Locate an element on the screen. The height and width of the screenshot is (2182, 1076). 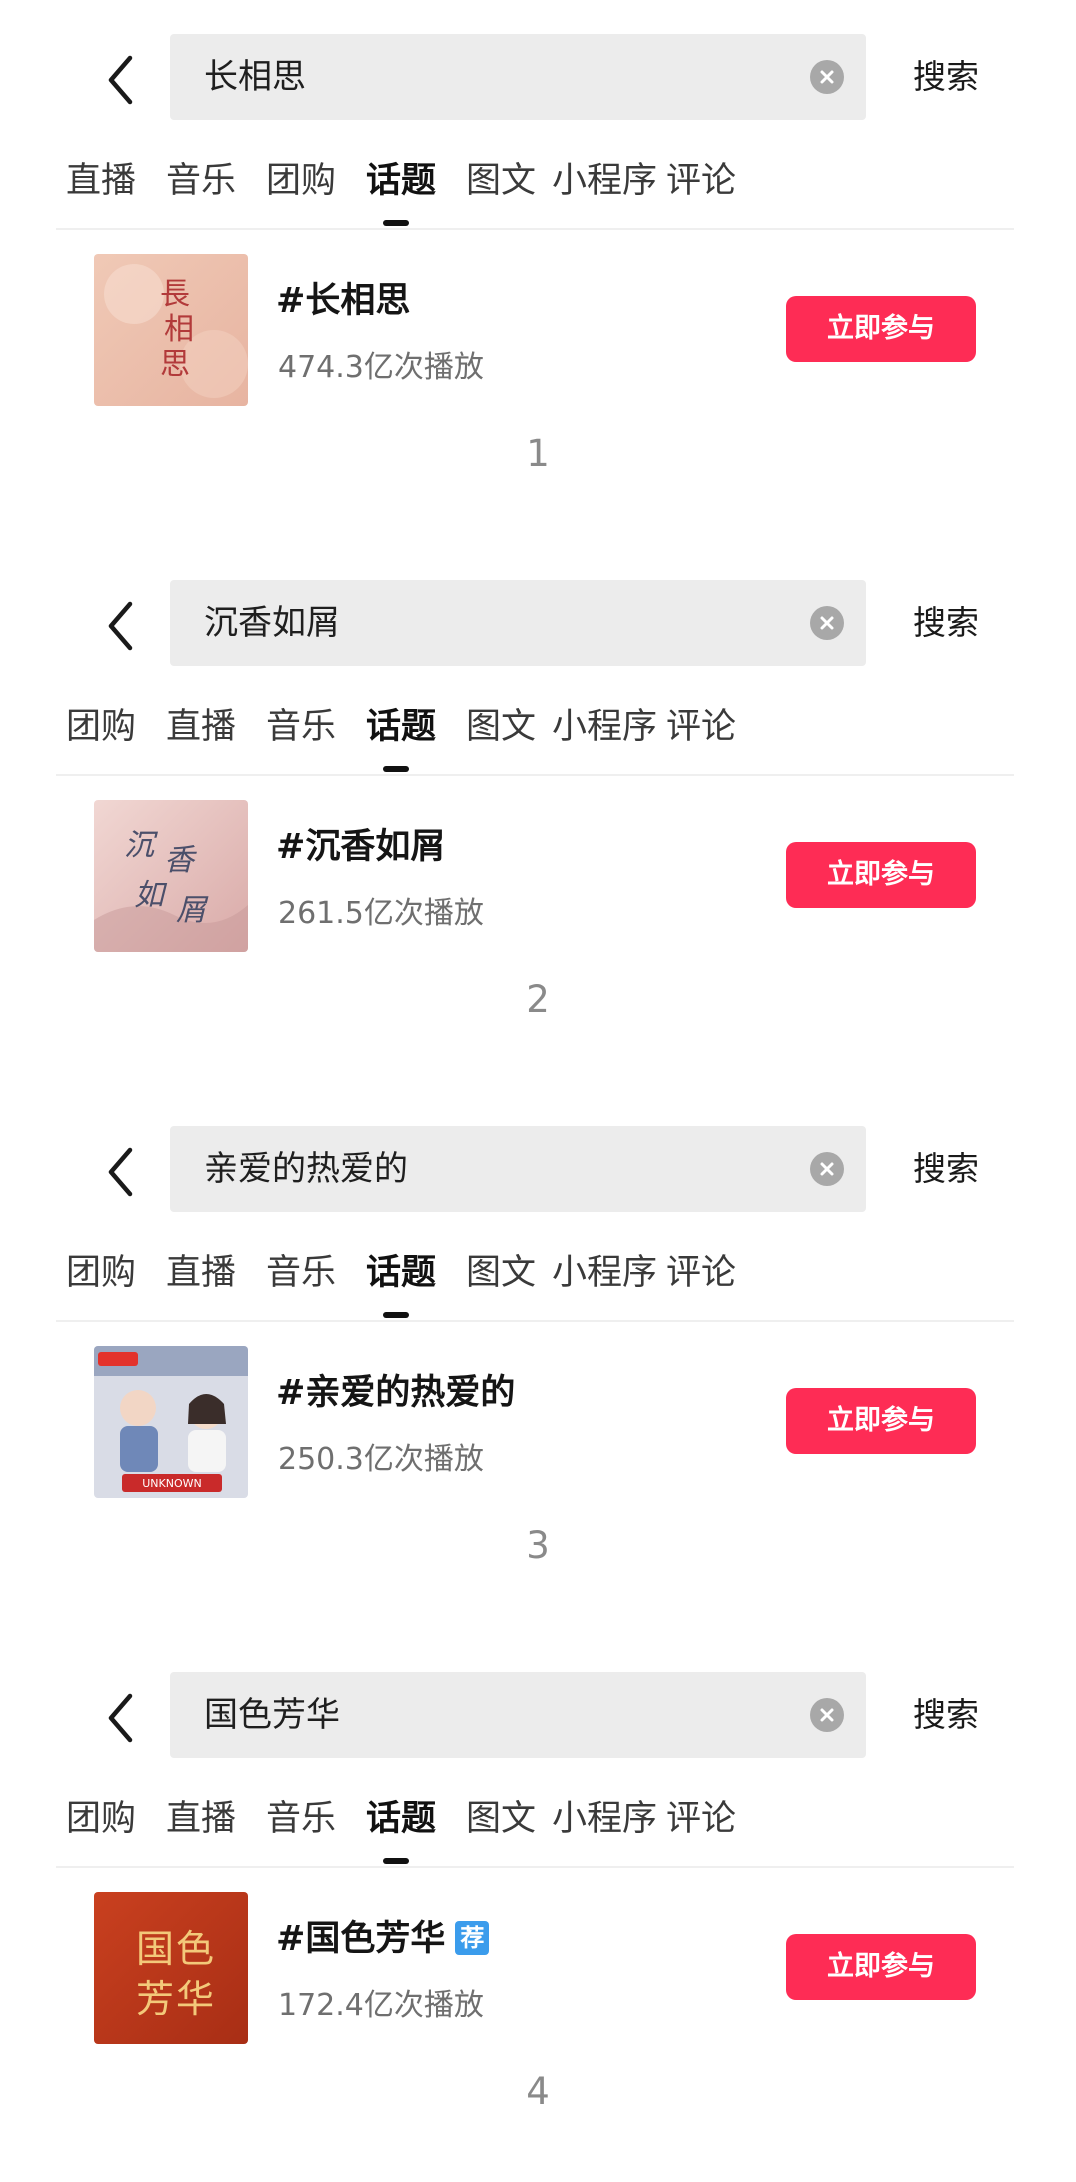
search-input: 沉香如屑 is located at coordinates (518, 623).